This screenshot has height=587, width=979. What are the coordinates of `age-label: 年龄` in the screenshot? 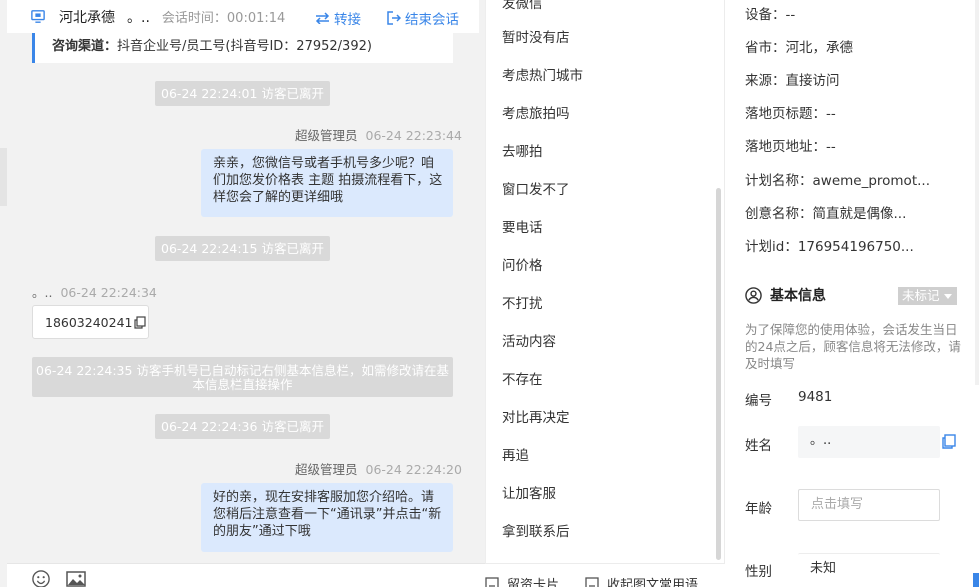 It's located at (758, 509).